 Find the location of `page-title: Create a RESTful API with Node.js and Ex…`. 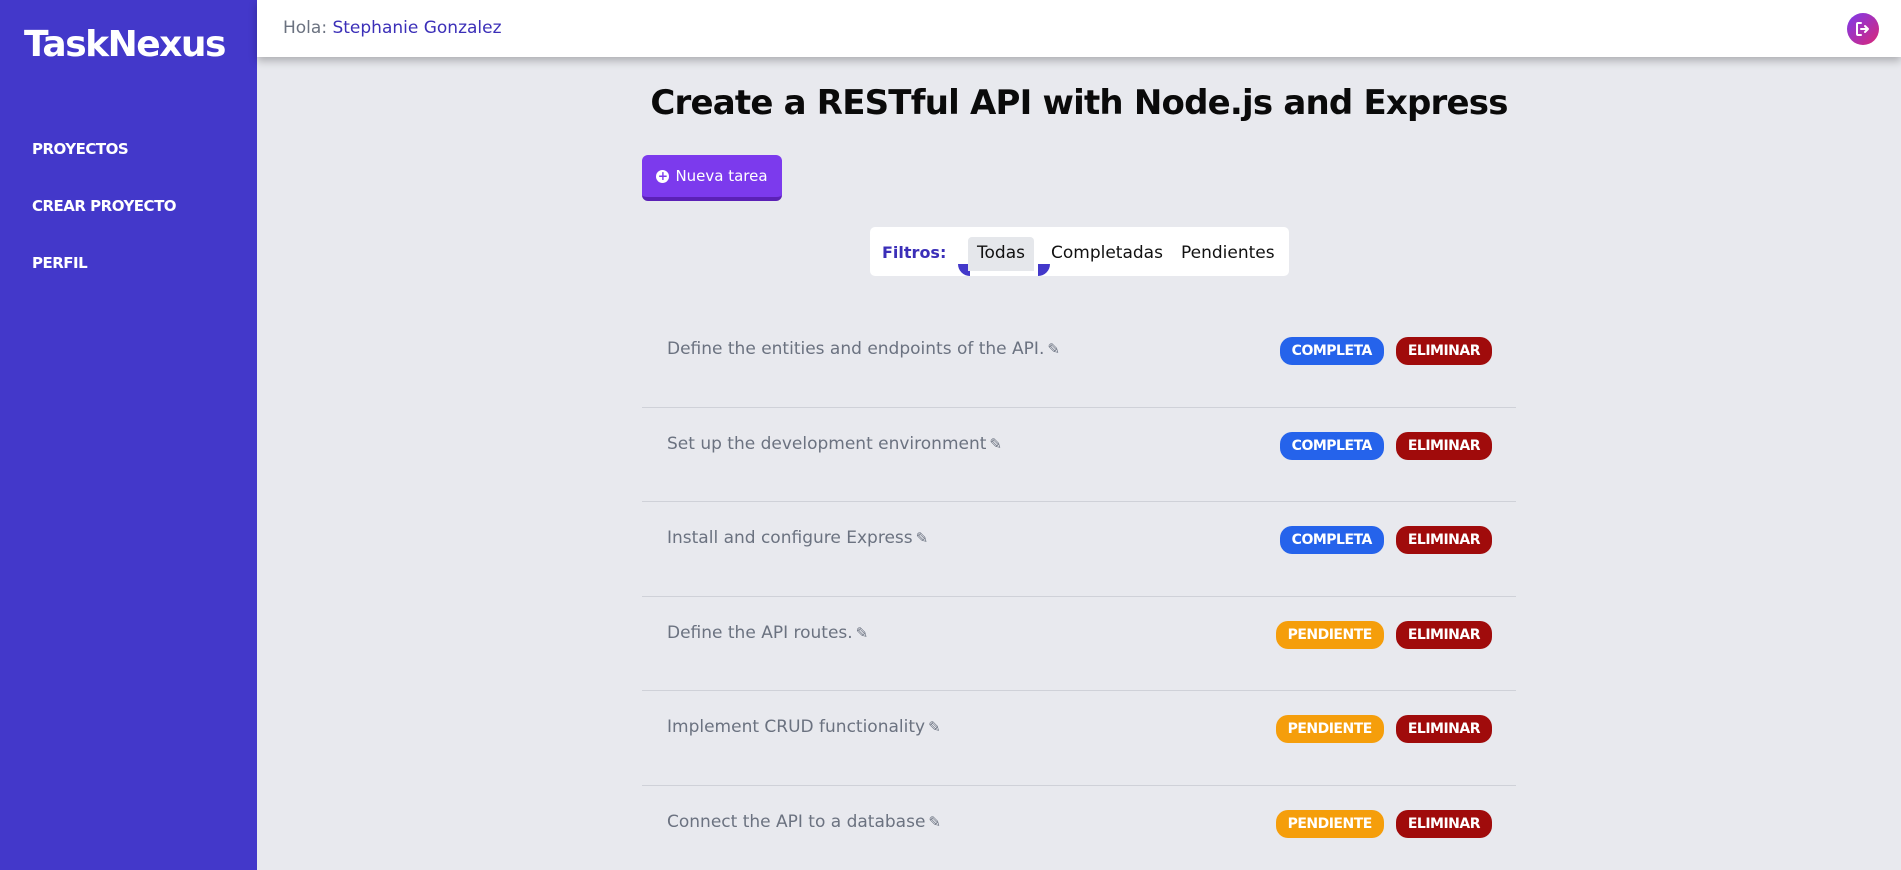

page-title: Create a RESTful API with Node.js and Ex… is located at coordinates (1079, 103).